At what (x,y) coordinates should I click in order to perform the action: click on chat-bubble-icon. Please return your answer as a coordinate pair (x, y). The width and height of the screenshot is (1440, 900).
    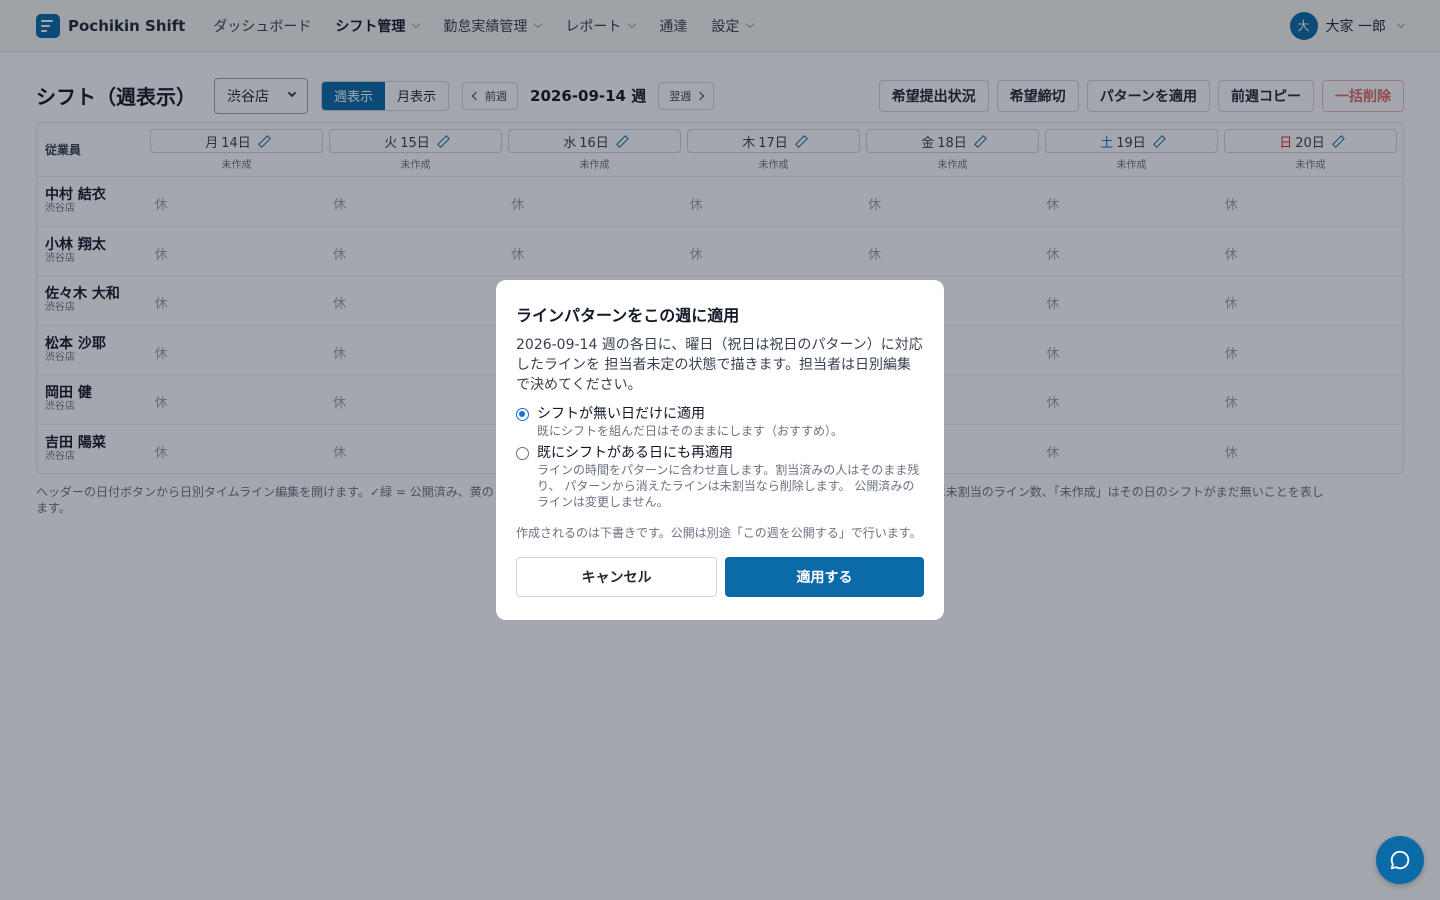
    Looking at the image, I should click on (1400, 860).